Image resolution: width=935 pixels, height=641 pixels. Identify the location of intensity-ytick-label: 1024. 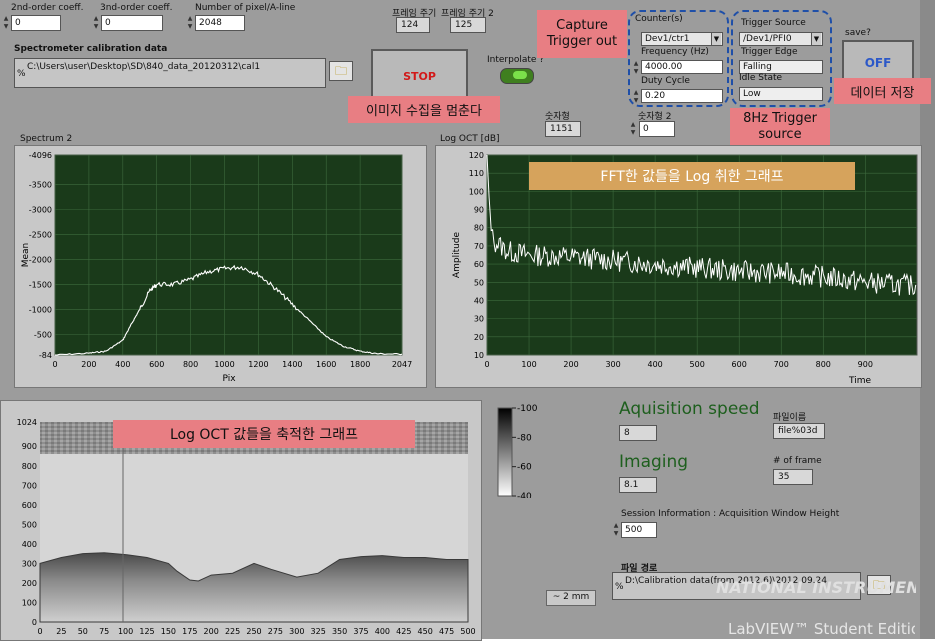
(27, 422).